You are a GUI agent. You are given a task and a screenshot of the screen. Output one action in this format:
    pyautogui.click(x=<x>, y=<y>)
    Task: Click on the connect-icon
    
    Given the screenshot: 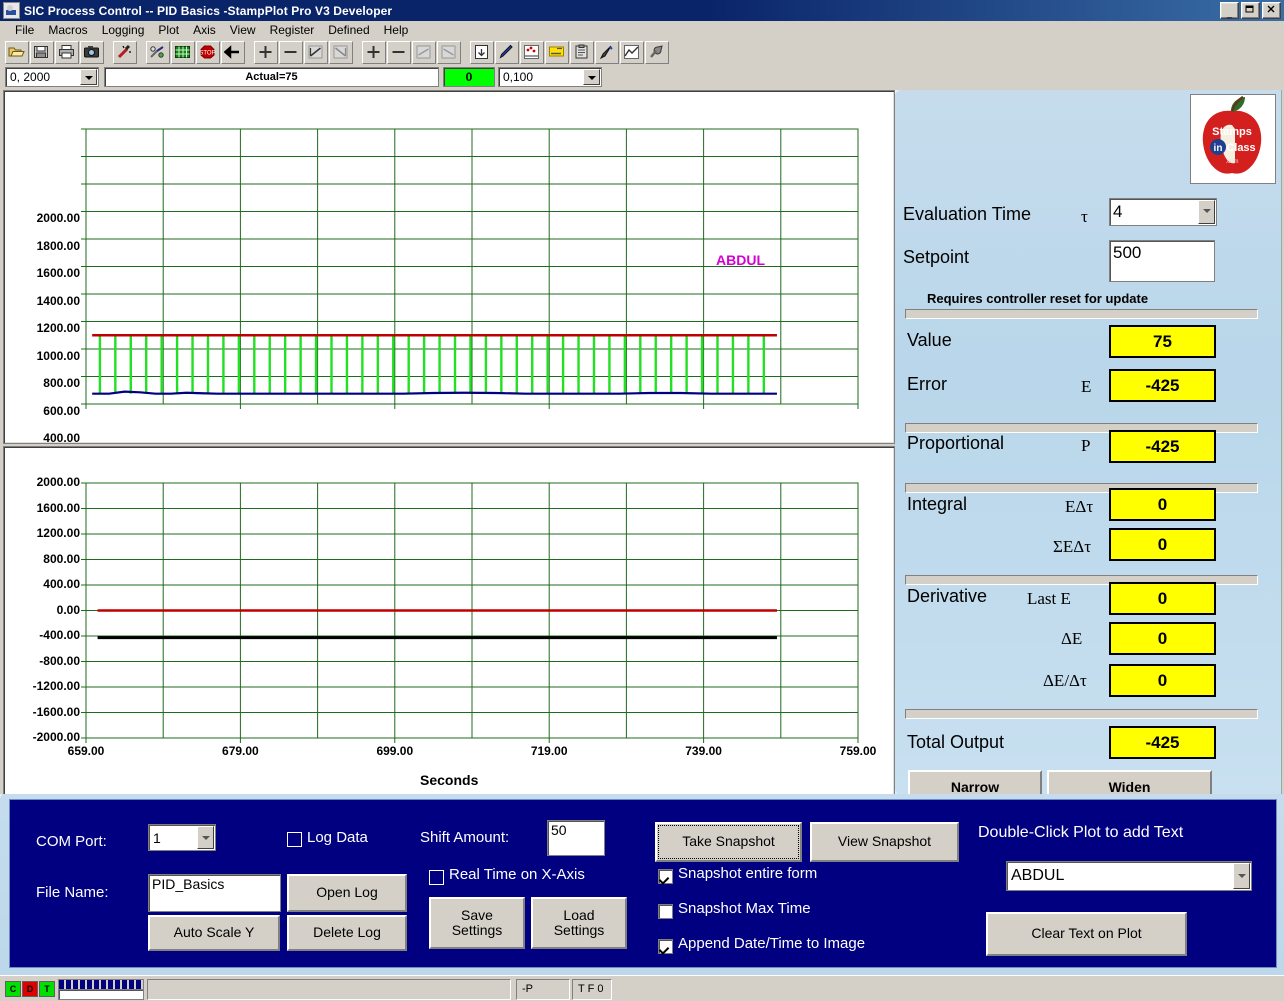 What is the action you would take?
    pyautogui.click(x=158, y=52)
    